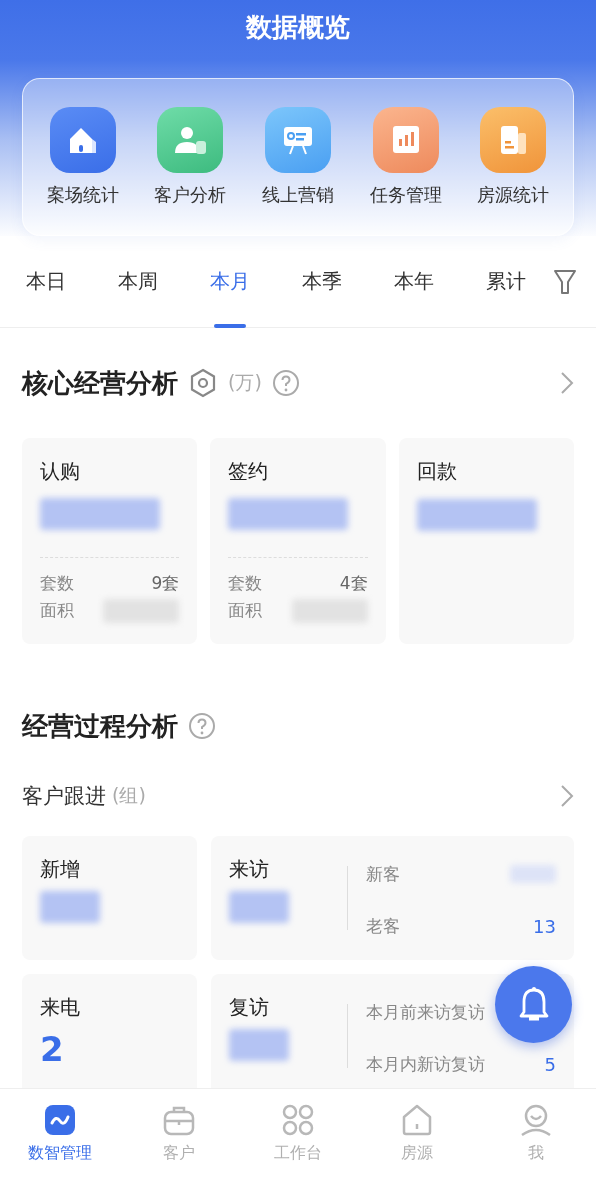 Image resolution: width=596 pixels, height=1198 pixels. What do you see at coordinates (60, 869) in the screenshot?
I see `metric-title: 新增` at bounding box center [60, 869].